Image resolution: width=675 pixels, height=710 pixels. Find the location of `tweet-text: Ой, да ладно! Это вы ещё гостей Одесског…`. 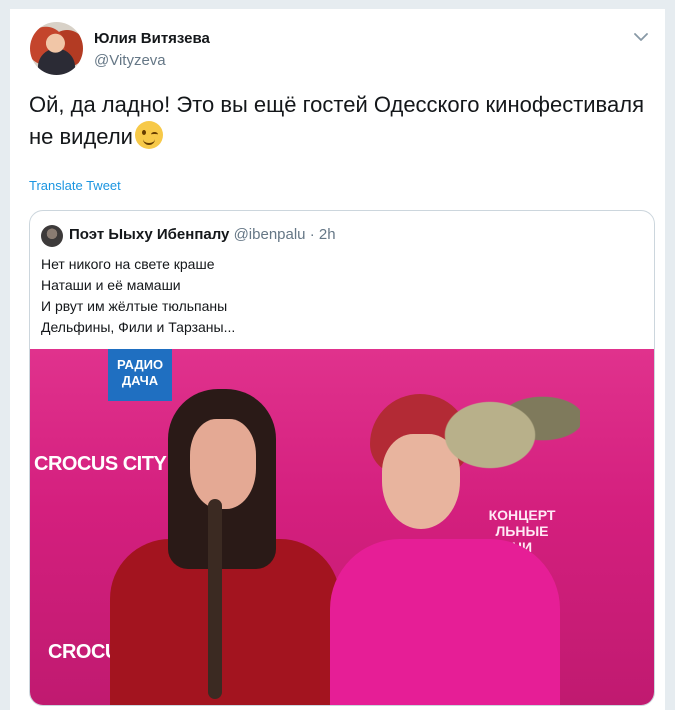

tweet-text: Ой, да ладно! Это вы ещё гостей Одесског… is located at coordinates (339, 121).